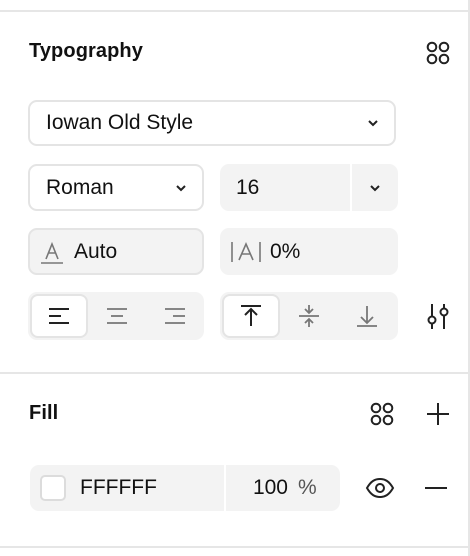 This screenshot has width=470, height=556. I want to click on letter-spacing-icon, so click(246, 251).